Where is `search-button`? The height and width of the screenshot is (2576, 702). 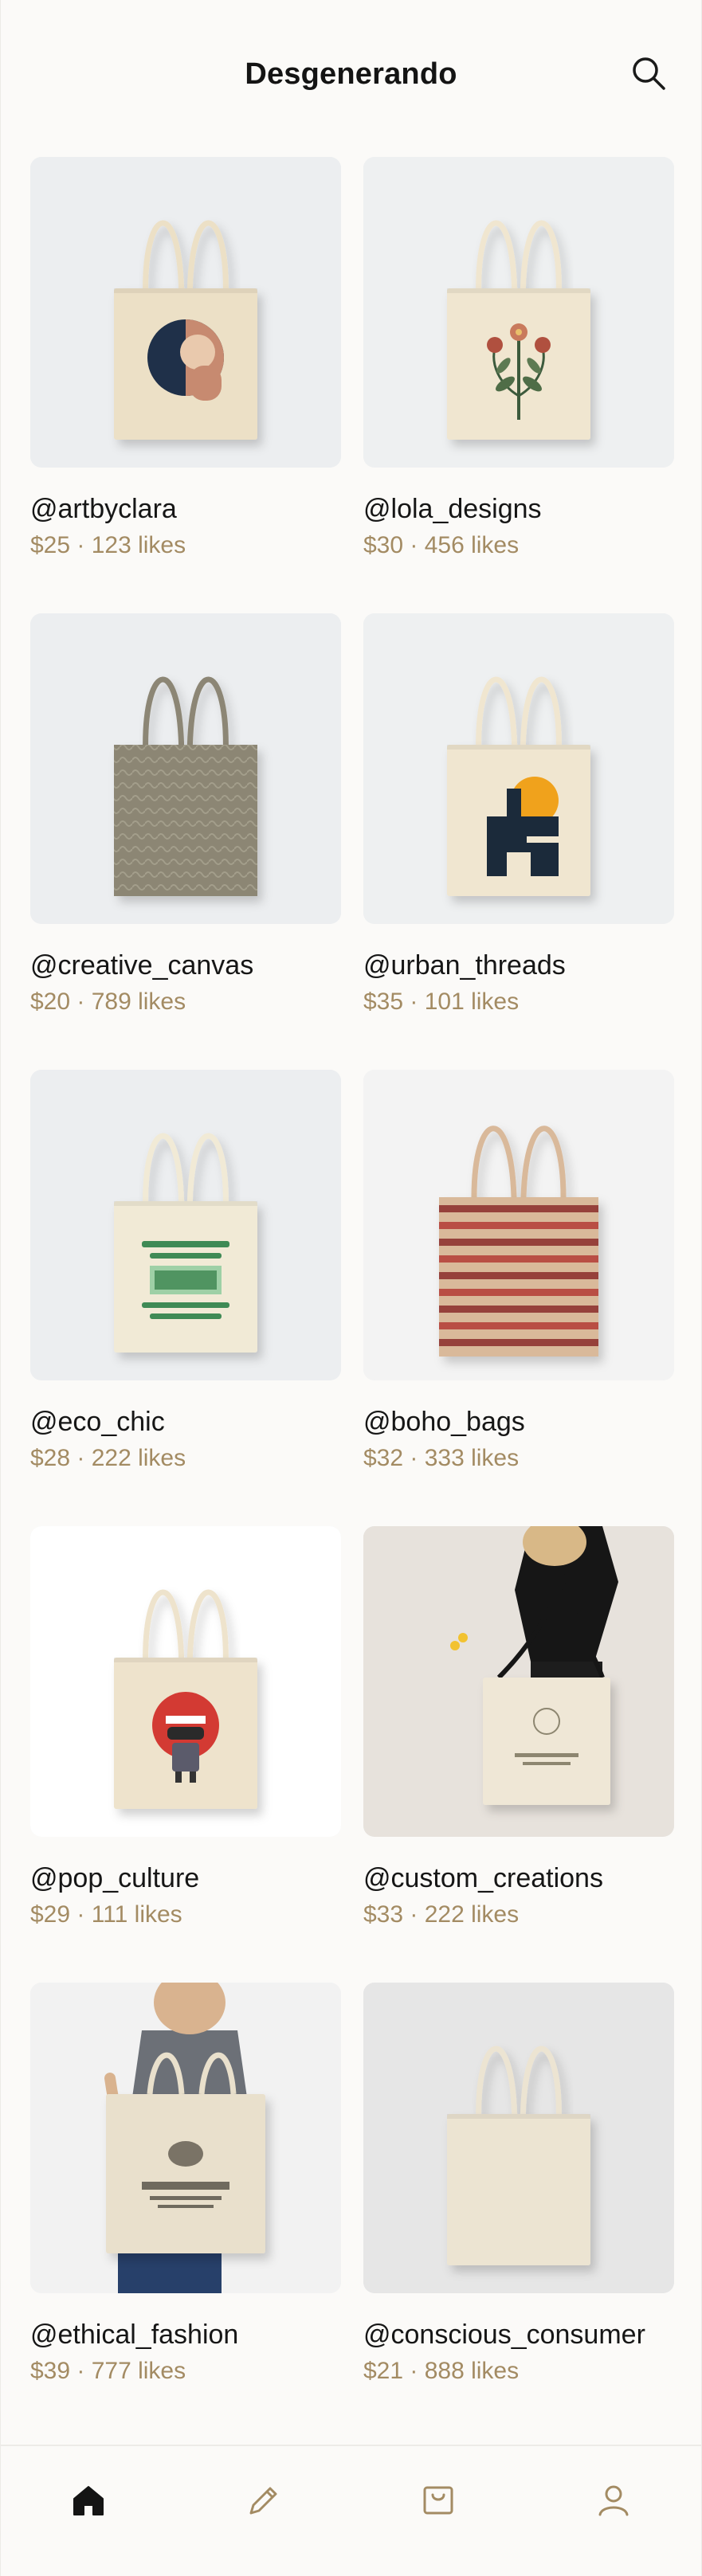 search-button is located at coordinates (648, 73).